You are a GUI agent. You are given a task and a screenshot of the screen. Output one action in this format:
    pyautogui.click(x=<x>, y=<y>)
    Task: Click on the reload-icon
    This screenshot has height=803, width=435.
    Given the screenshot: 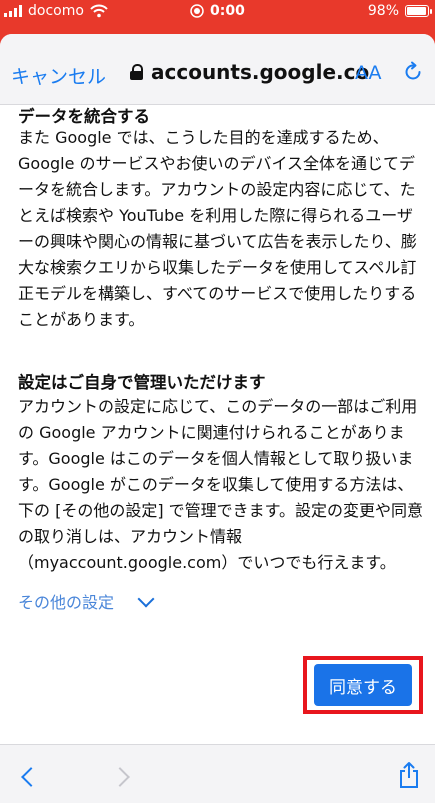 What is the action you would take?
    pyautogui.click(x=413, y=72)
    